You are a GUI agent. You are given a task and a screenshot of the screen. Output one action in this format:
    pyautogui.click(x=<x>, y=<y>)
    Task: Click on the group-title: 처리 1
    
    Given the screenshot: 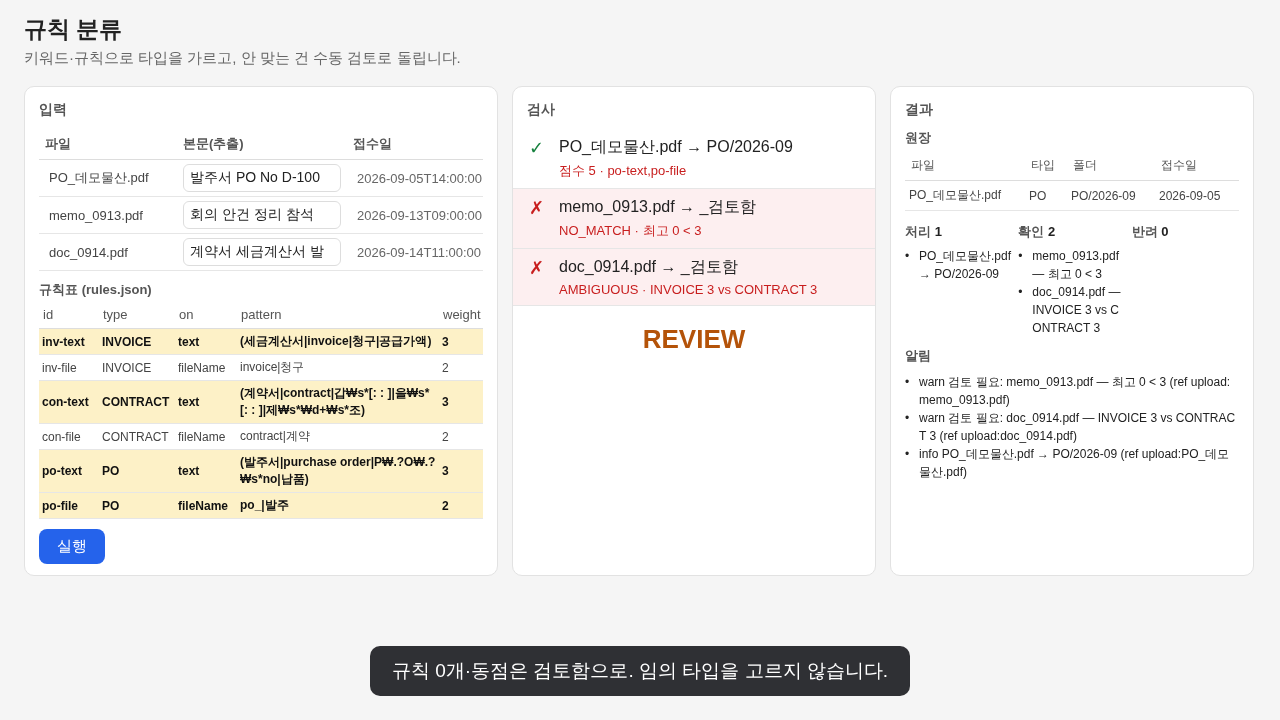 What is the action you would take?
    pyautogui.click(x=924, y=232)
    